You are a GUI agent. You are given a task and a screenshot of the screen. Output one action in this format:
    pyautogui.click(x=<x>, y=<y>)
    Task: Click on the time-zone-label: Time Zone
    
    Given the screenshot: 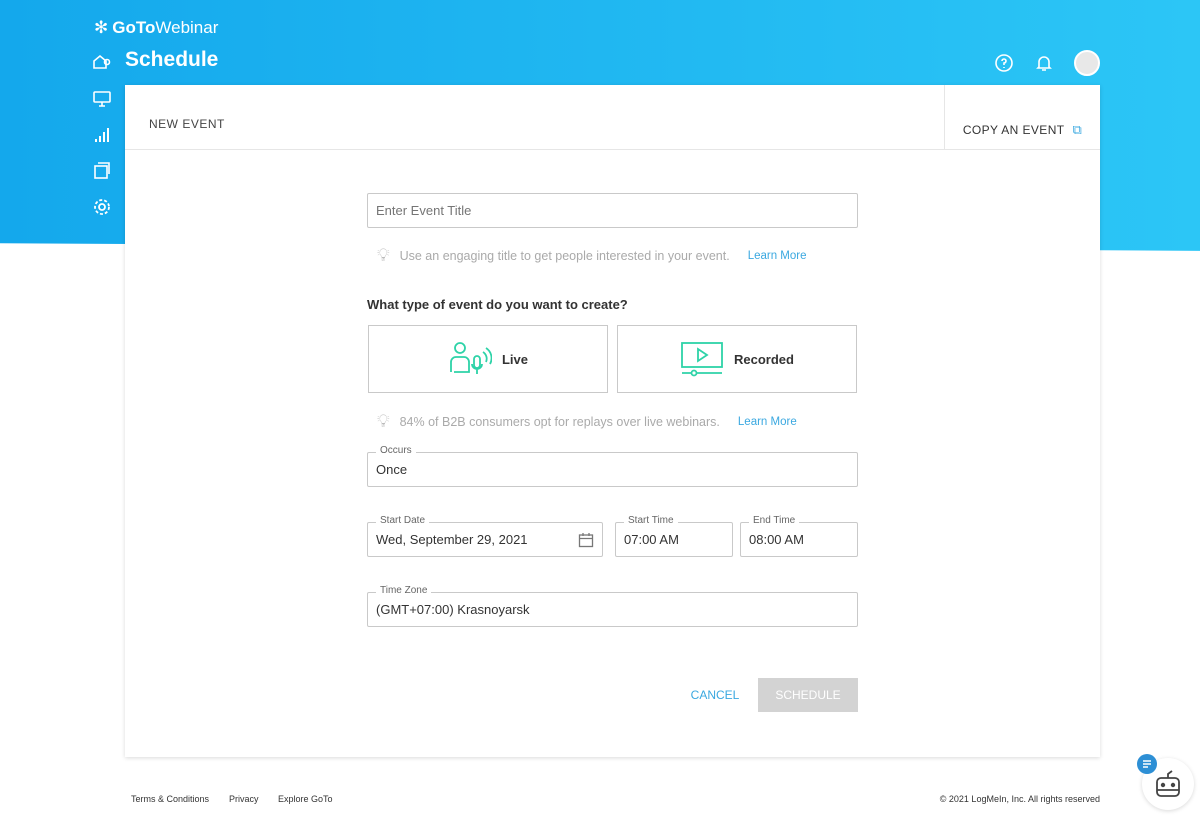 What is the action you would take?
    pyautogui.click(x=404, y=590)
    